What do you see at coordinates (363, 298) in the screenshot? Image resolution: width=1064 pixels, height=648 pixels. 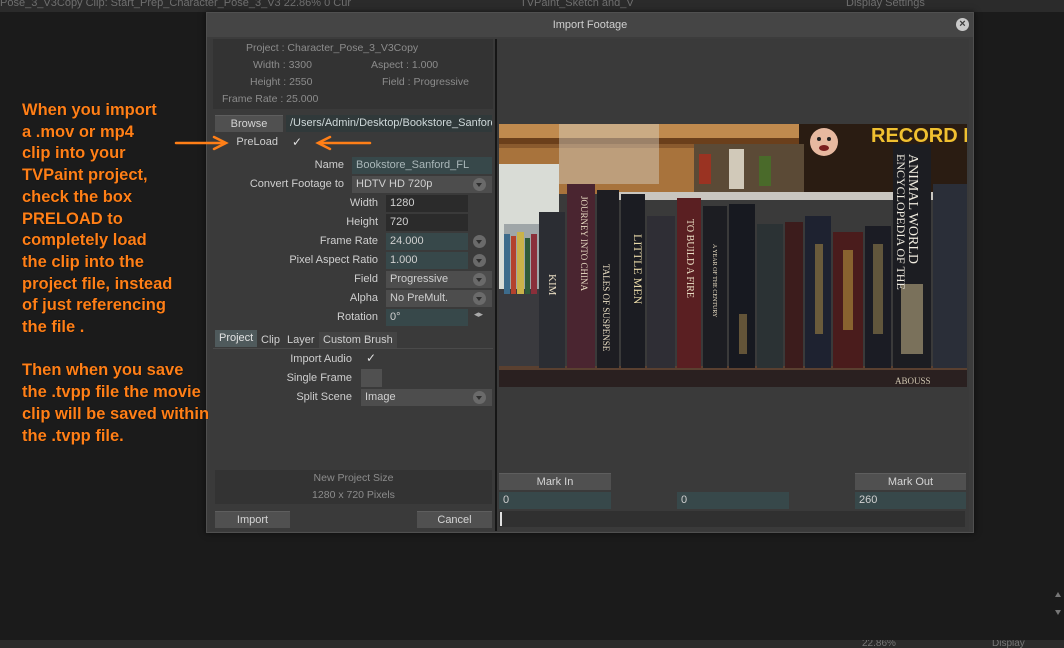 I see `alpha-label: Alpha` at bounding box center [363, 298].